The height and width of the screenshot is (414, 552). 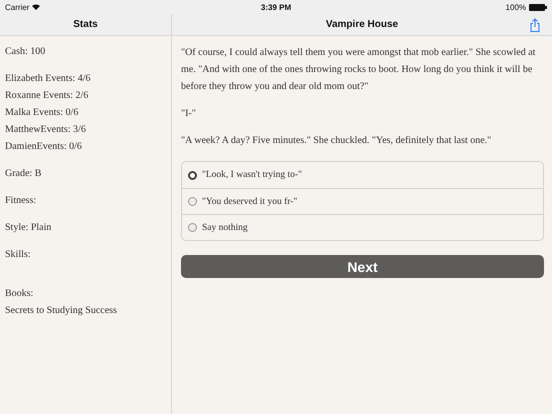 I want to click on status-time: 3:39 PM, so click(x=276, y=7).